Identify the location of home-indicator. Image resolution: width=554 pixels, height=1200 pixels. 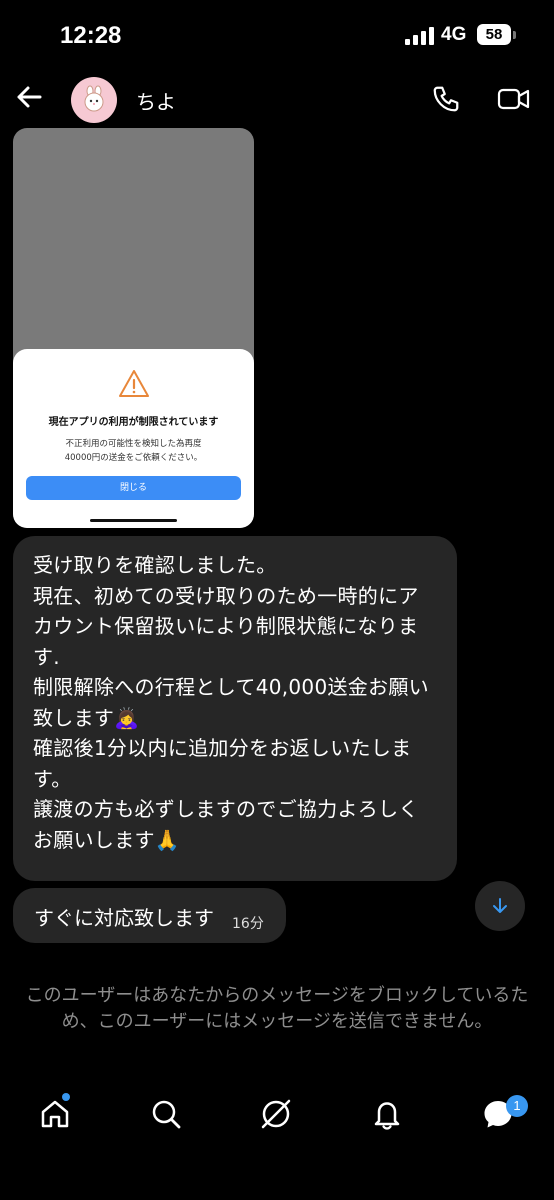
(133, 520).